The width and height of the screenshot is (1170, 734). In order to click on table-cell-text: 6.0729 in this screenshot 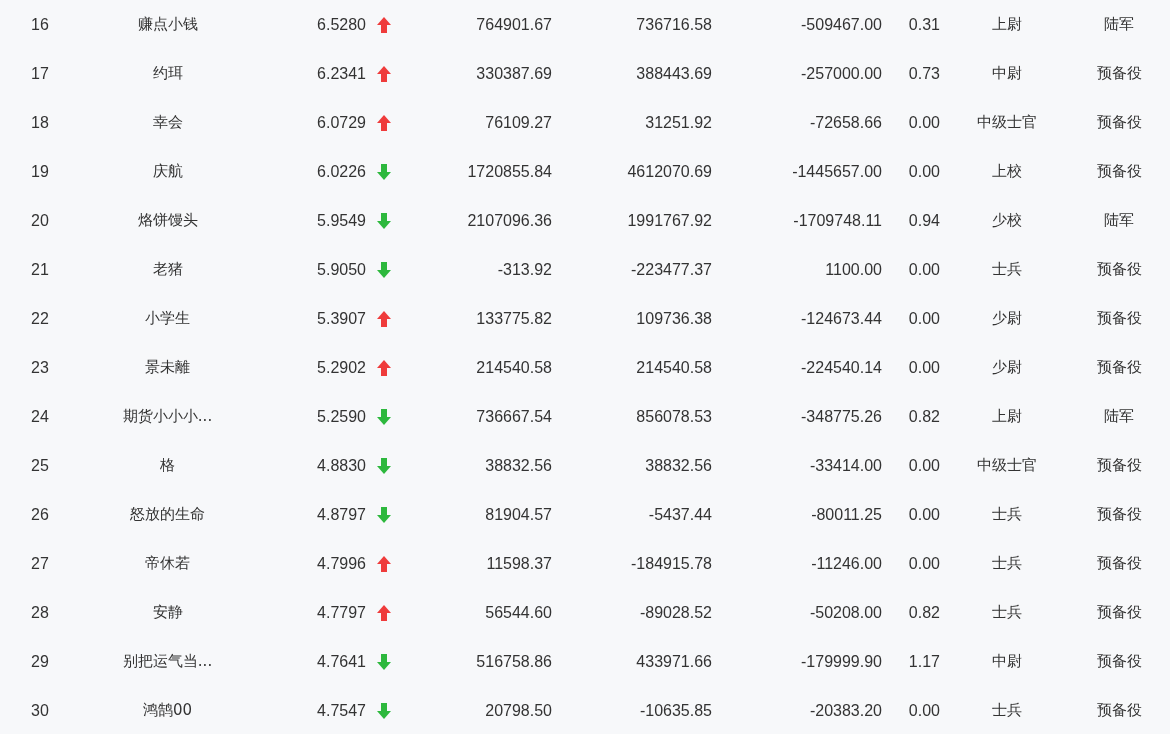, I will do `click(341, 122)`.